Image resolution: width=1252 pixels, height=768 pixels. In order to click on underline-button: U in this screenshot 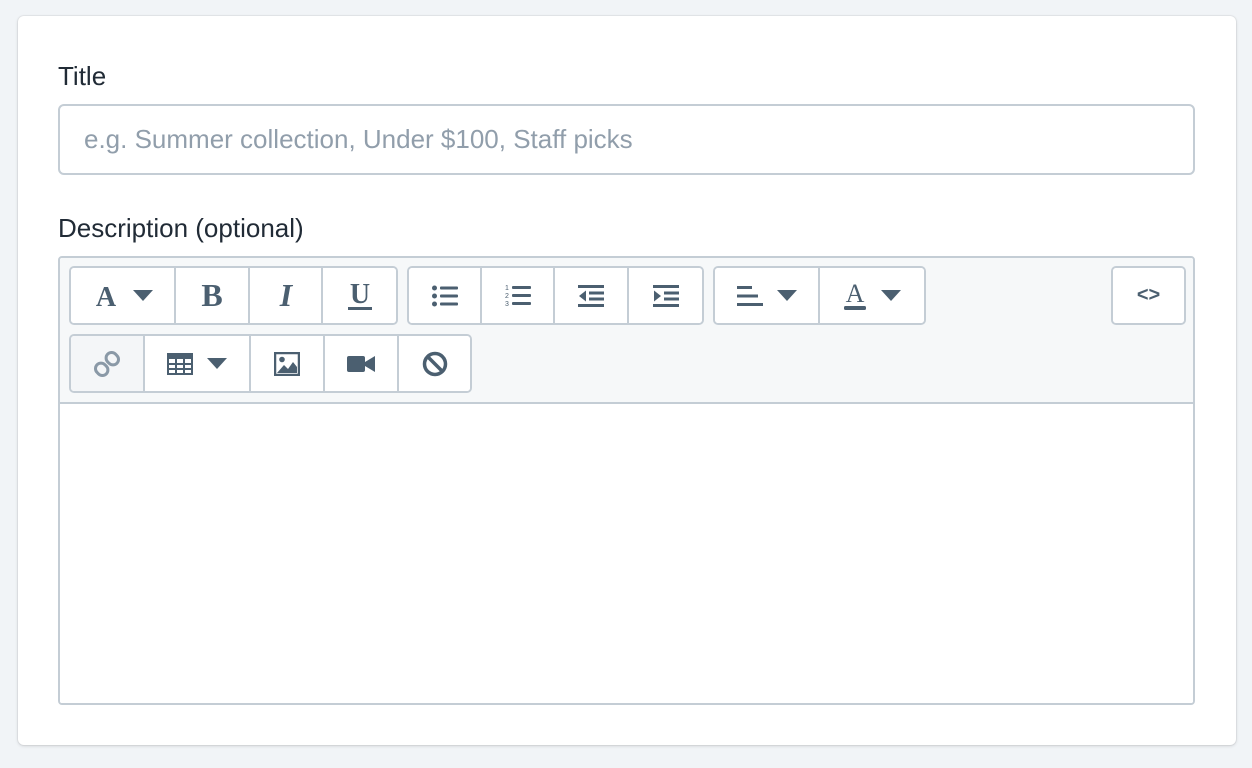, I will do `click(359, 295)`.